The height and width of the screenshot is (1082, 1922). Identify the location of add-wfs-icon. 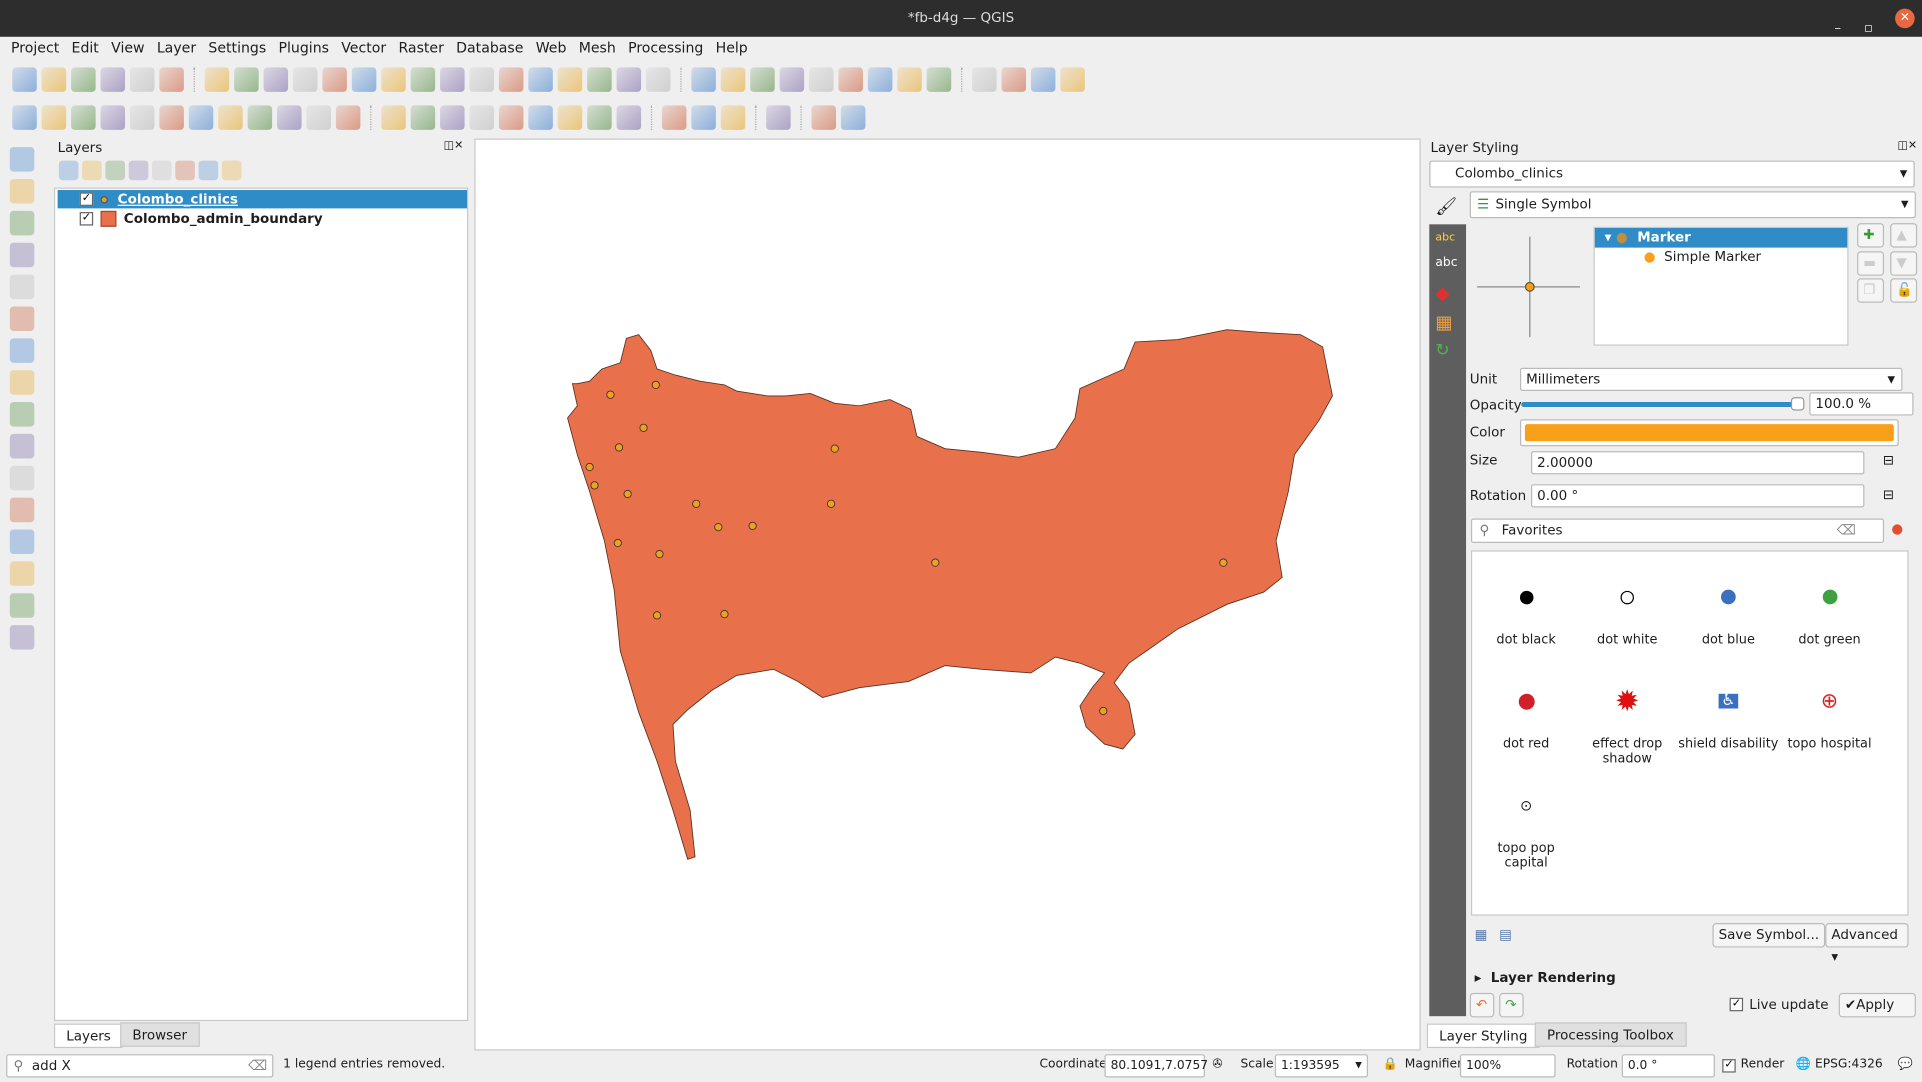
(22, 637).